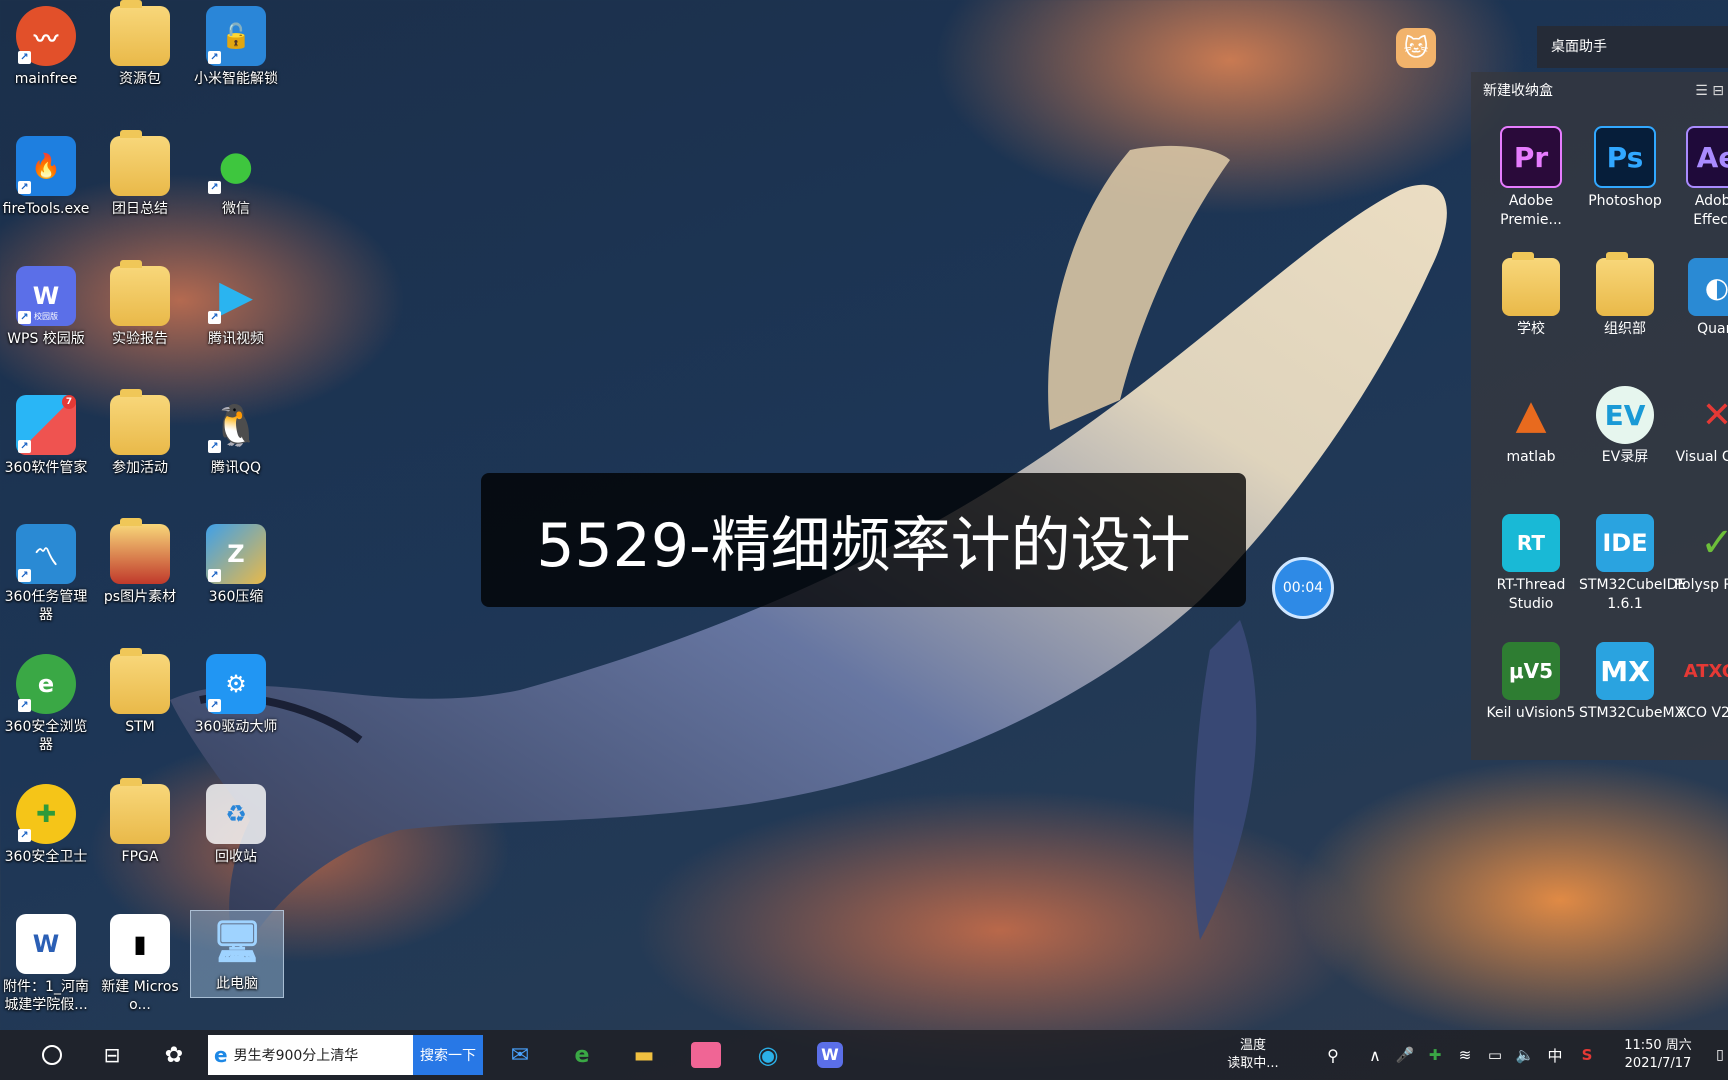  I want to click on desktop-icon-firetools: 🔥 ↗ fireTools.exe, so click(46, 177).